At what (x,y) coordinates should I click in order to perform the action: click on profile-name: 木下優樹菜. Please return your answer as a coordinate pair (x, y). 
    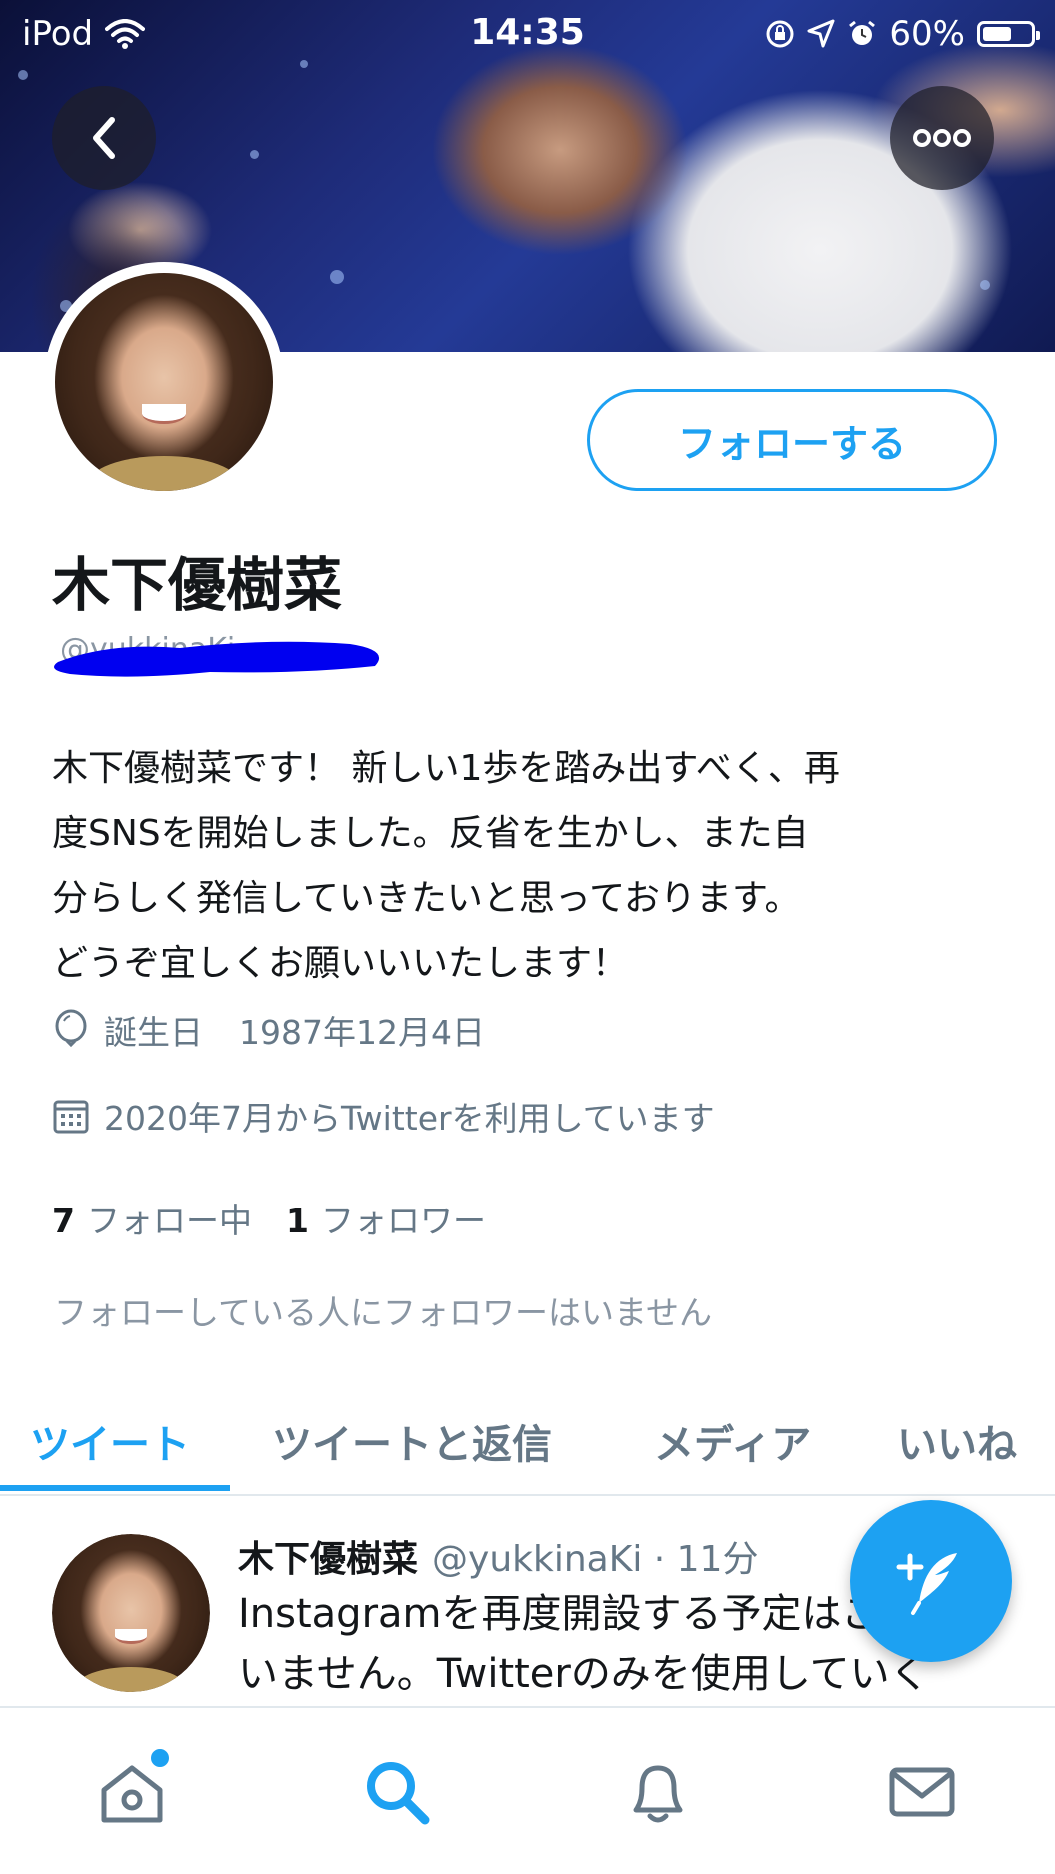
    Looking at the image, I should click on (197, 585).